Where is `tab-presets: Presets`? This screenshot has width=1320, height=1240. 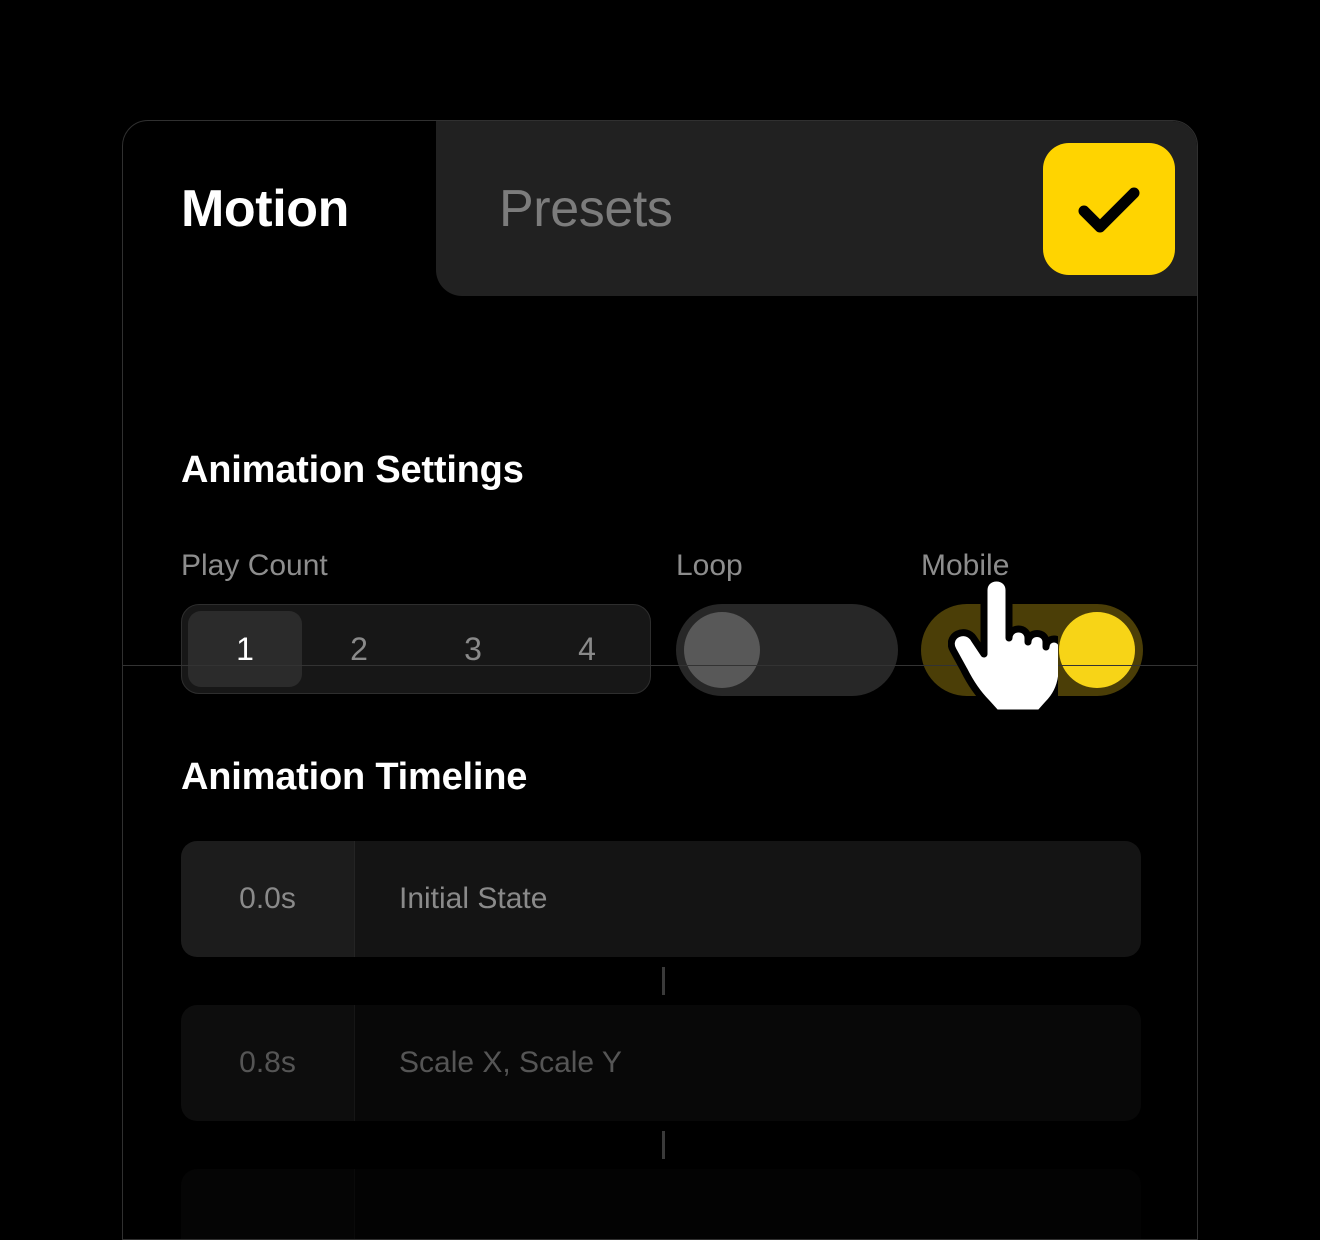 tab-presets: Presets is located at coordinates (586, 208).